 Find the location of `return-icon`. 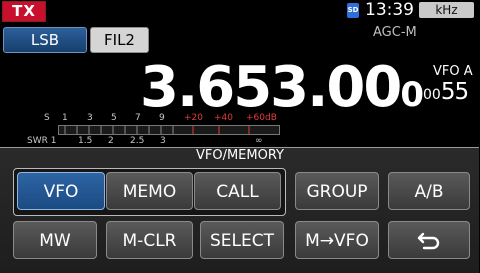

return-icon is located at coordinates (428, 241).